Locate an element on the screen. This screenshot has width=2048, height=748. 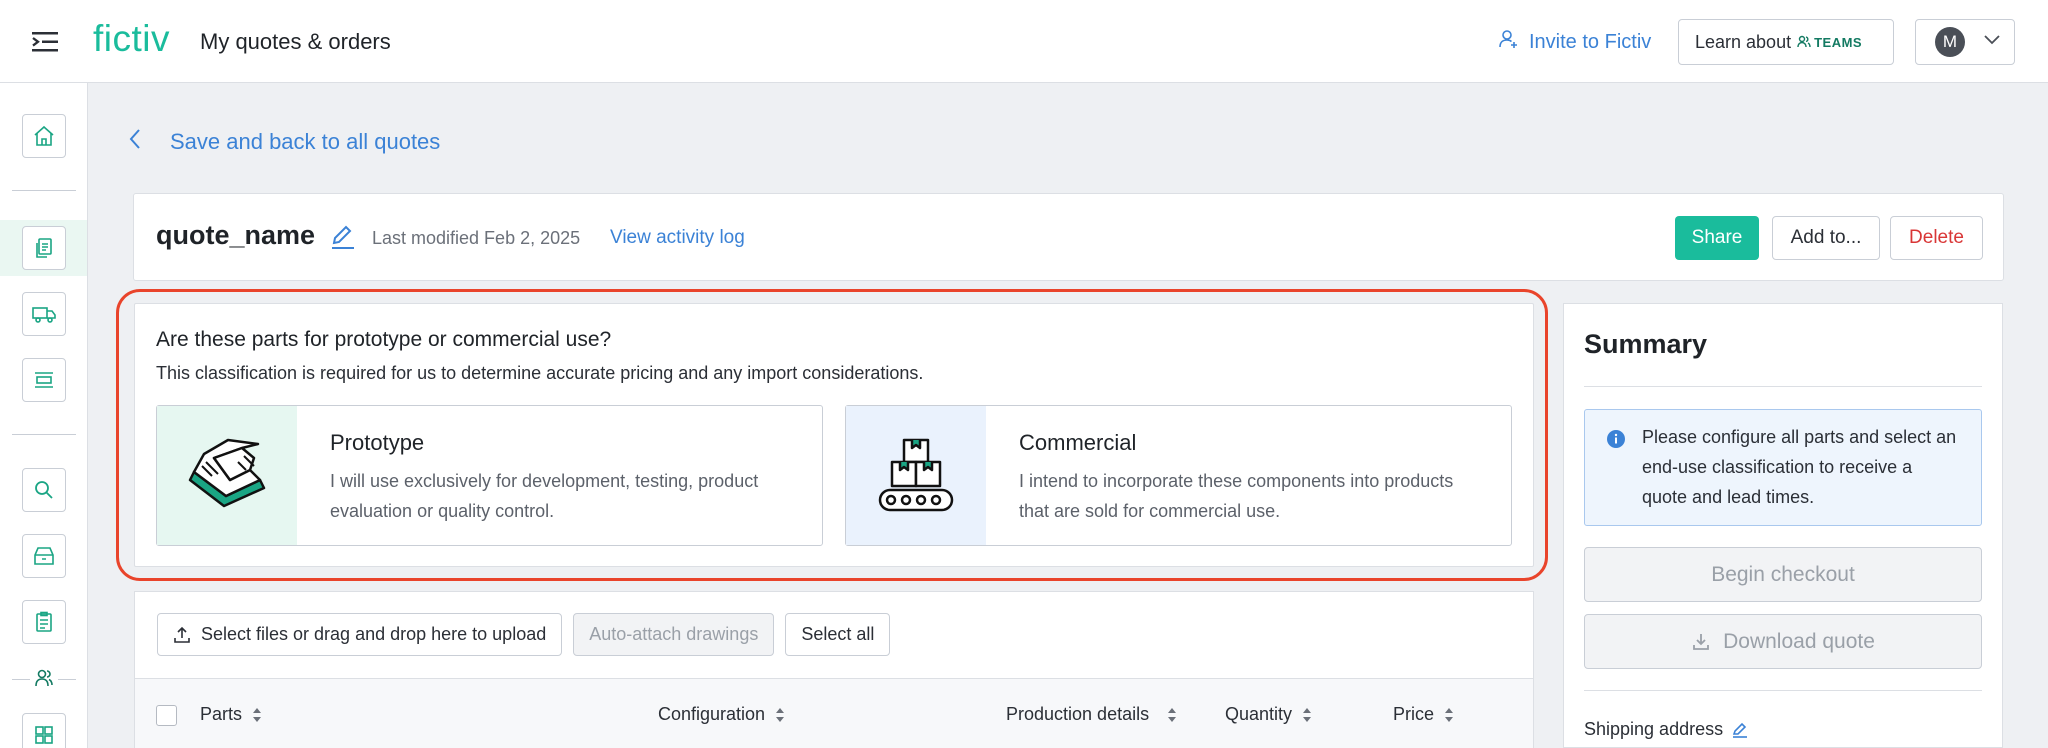
upload-icon is located at coordinates (182, 634).